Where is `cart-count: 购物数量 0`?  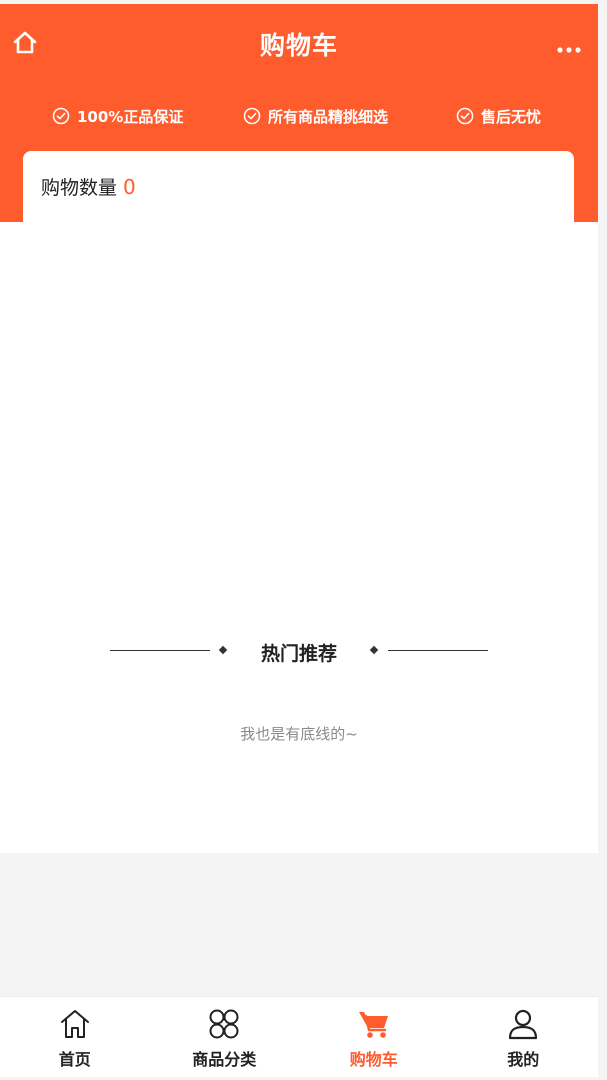
cart-count: 购物数量 0 is located at coordinates (88, 186).